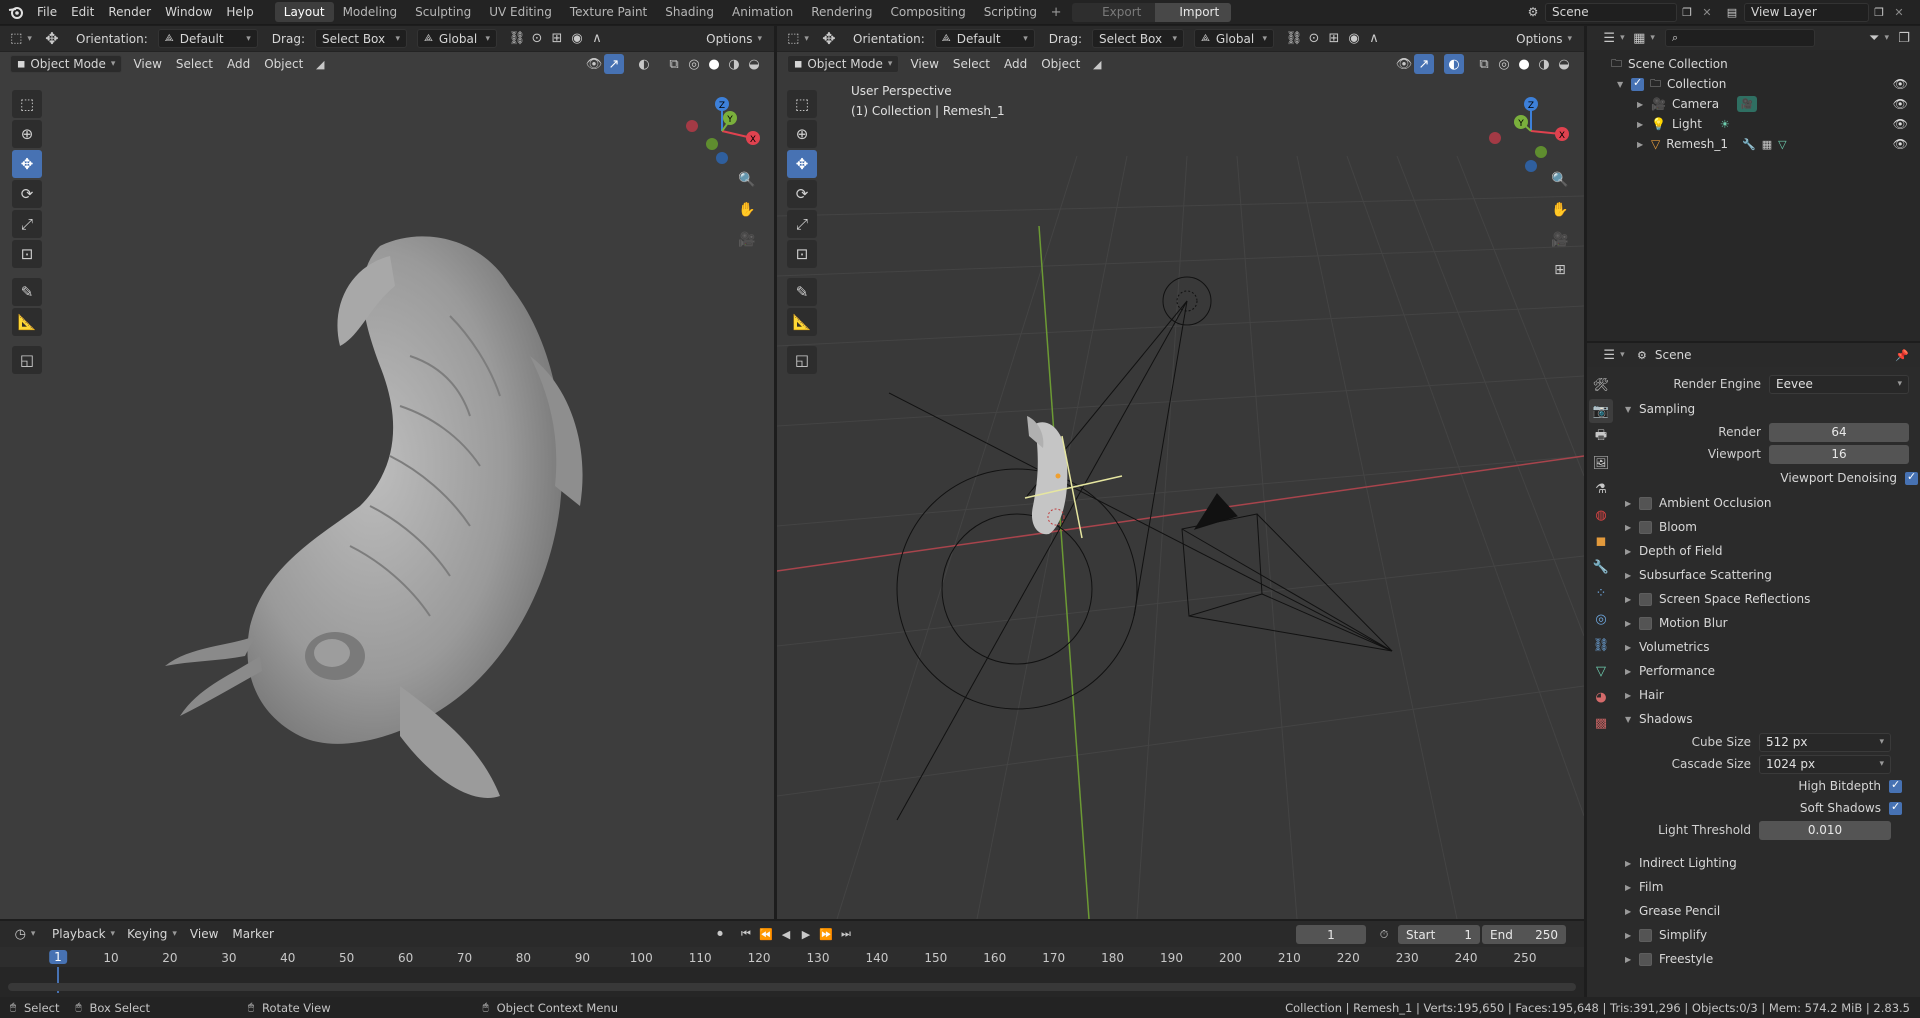  I want to click on rendered-shading-icon: ◒, so click(754, 64).